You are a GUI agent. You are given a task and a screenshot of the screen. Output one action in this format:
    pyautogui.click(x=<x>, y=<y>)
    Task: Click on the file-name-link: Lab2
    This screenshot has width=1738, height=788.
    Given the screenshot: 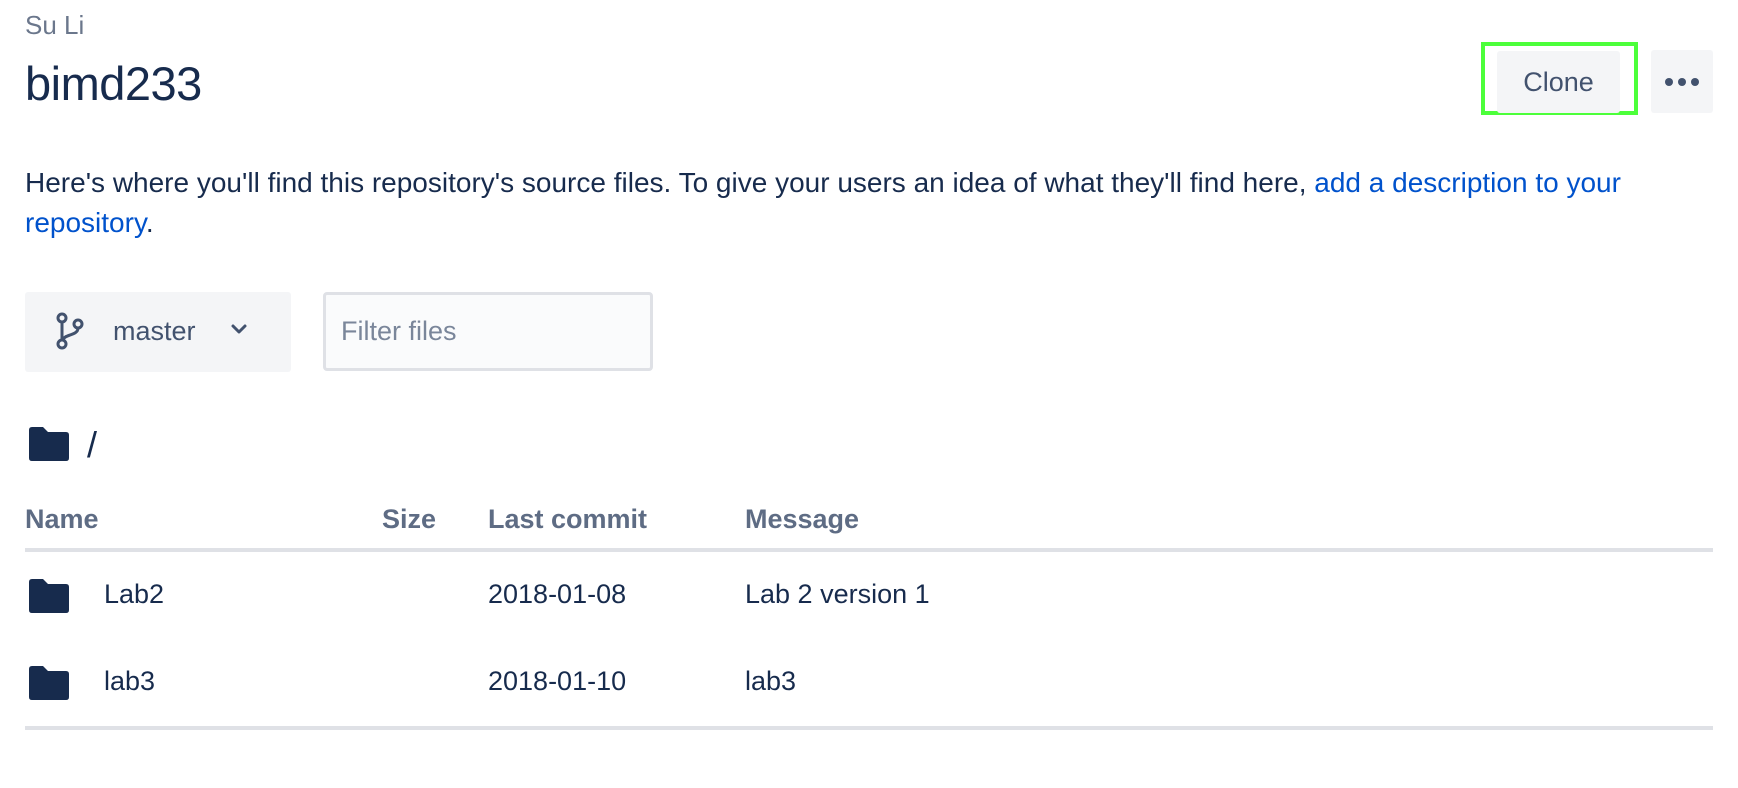 What is the action you would take?
    pyautogui.click(x=134, y=594)
    